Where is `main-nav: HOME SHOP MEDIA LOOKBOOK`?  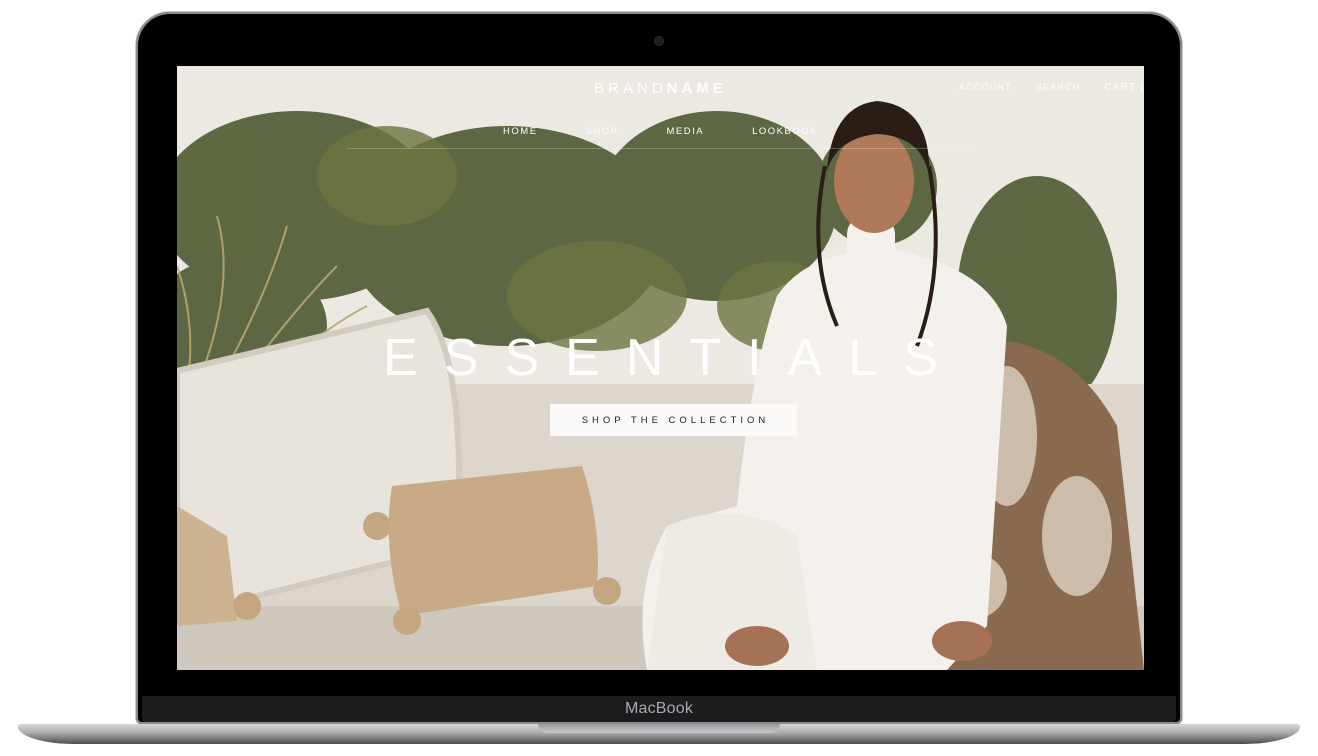 main-nav: HOME SHOP MEDIA LOOKBOOK is located at coordinates (660, 131).